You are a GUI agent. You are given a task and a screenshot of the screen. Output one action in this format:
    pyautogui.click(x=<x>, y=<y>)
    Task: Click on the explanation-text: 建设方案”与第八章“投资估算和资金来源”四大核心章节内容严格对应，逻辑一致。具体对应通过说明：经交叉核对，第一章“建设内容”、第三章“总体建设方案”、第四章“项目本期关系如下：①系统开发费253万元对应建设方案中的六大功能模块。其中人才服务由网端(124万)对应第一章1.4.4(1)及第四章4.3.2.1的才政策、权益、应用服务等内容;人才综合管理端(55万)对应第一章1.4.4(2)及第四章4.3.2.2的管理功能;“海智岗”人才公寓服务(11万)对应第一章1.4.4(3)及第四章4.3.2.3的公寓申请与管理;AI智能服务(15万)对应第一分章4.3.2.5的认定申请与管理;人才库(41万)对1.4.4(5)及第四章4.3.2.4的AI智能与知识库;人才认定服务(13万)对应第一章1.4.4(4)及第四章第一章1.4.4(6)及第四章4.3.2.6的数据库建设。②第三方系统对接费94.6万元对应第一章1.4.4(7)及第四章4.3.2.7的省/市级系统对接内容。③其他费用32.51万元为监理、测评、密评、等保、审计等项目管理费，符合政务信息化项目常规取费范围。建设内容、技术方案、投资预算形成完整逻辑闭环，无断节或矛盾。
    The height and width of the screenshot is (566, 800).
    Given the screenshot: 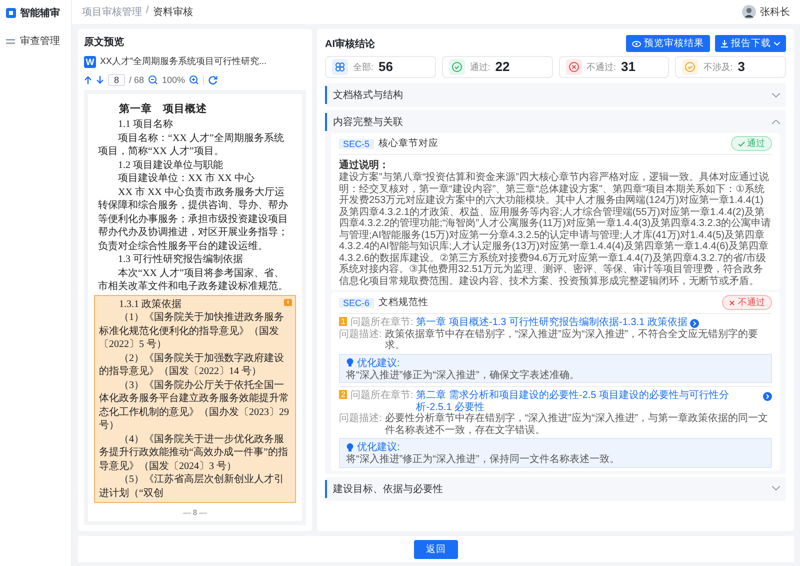 What is the action you would take?
    pyautogui.click(x=555, y=229)
    